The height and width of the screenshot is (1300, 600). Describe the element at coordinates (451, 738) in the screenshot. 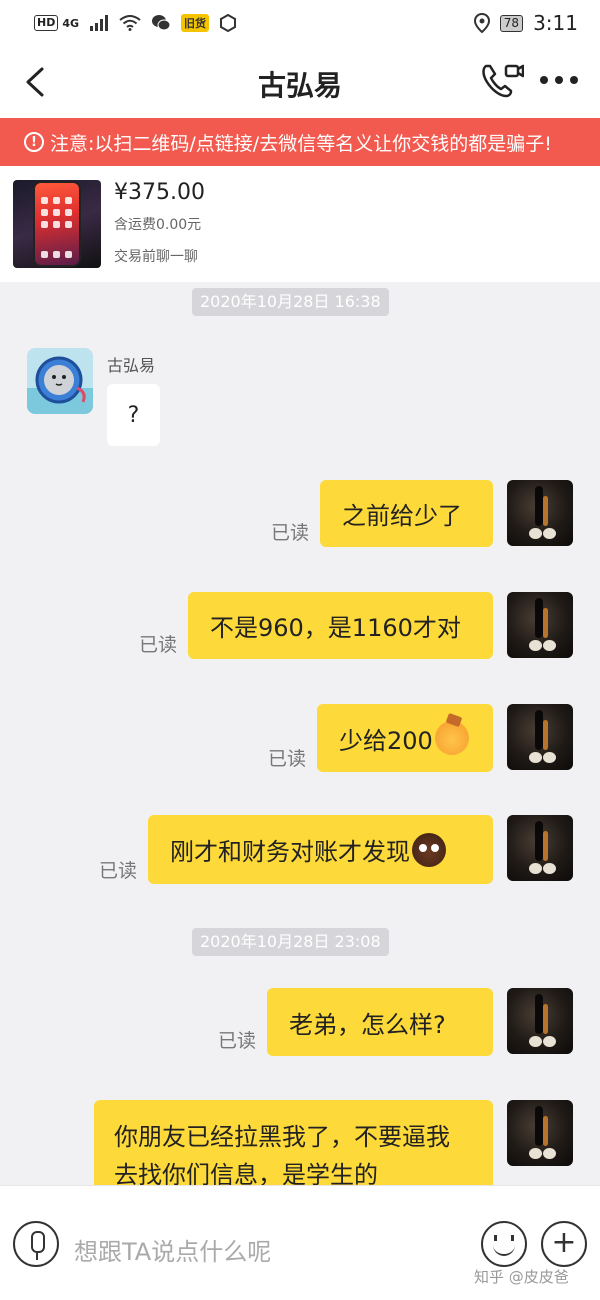

I see `angry-emoji-icon` at that location.